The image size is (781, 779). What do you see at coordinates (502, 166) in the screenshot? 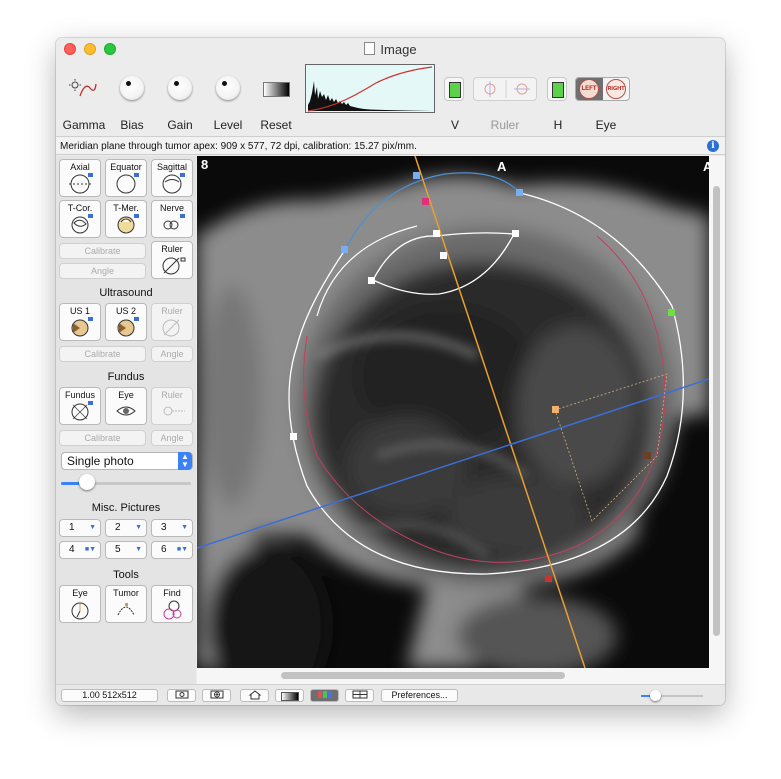
I see `top-orientation-label: A` at bounding box center [502, 166].